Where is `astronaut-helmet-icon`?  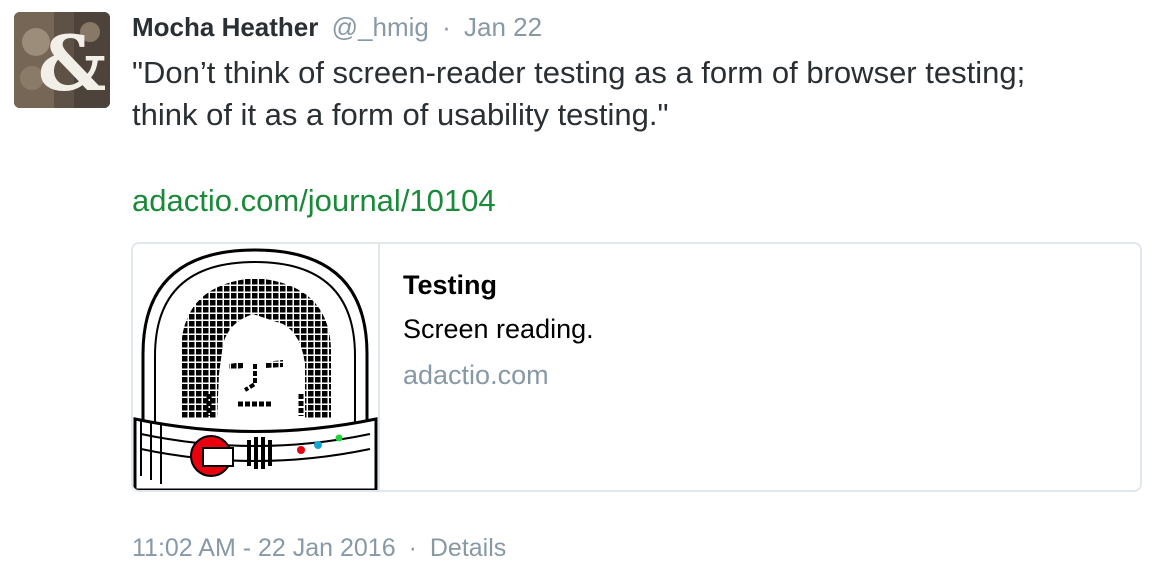 astronaut-helmet-icon is located at coordinates (255, 369).